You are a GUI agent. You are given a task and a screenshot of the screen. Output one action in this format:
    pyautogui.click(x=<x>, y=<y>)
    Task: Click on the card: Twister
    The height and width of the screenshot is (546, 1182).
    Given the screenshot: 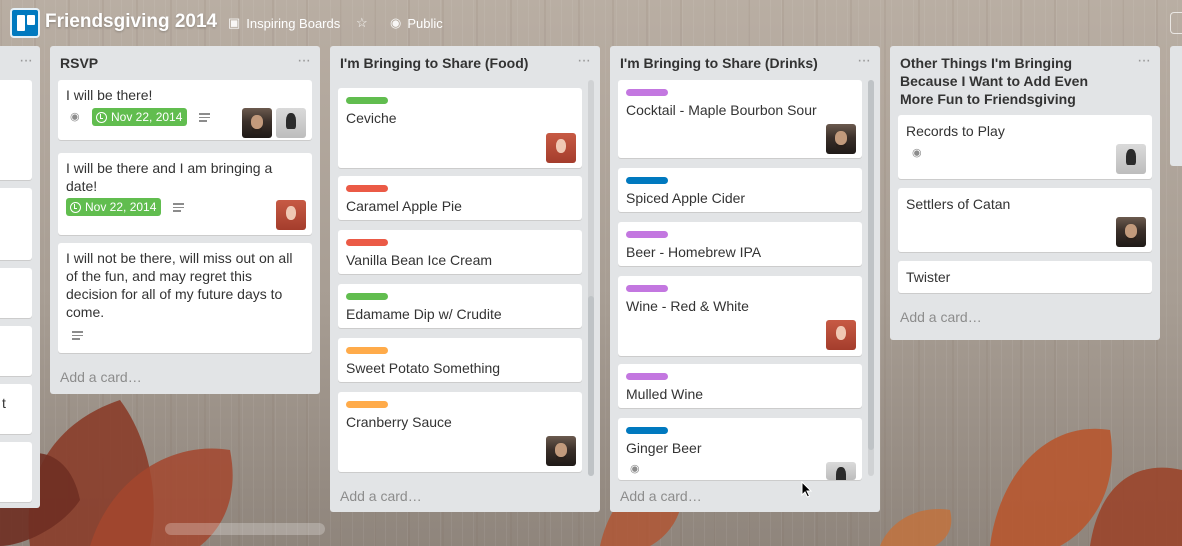 What is the action you would take?
    pyautogui.click(x=1025, y=277)
    